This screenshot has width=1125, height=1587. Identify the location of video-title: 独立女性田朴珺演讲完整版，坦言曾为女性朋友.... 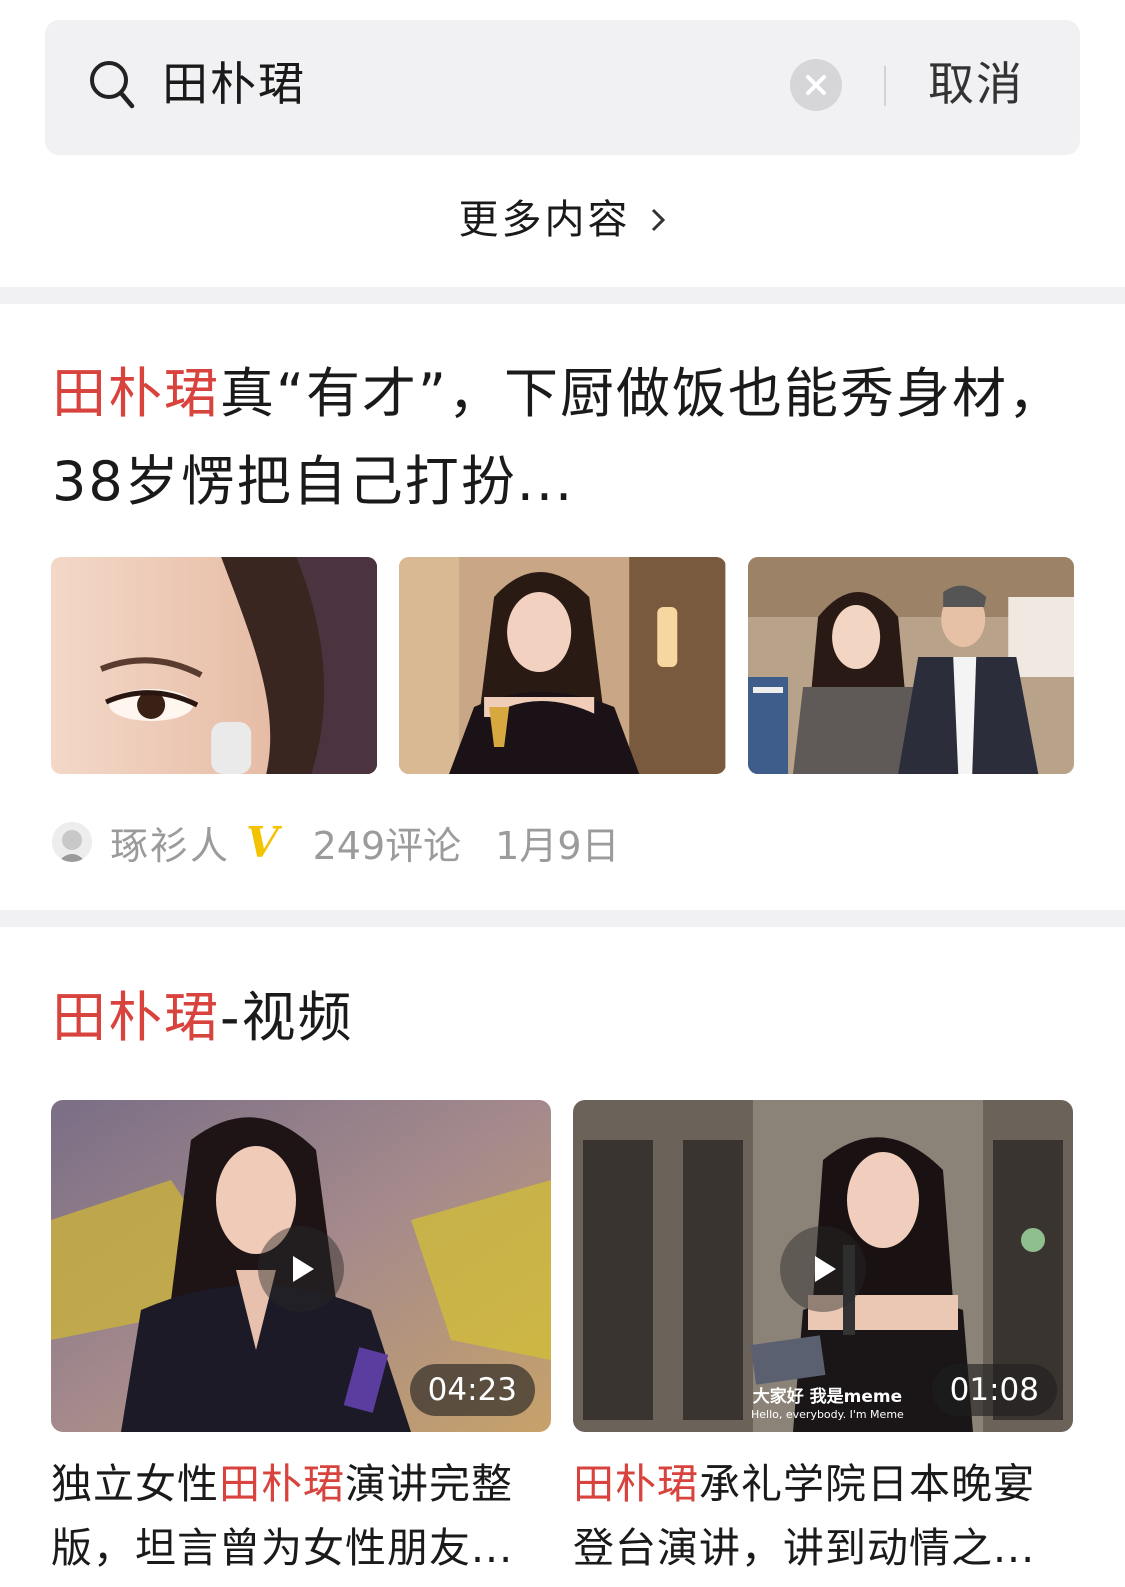
(301, 1516).